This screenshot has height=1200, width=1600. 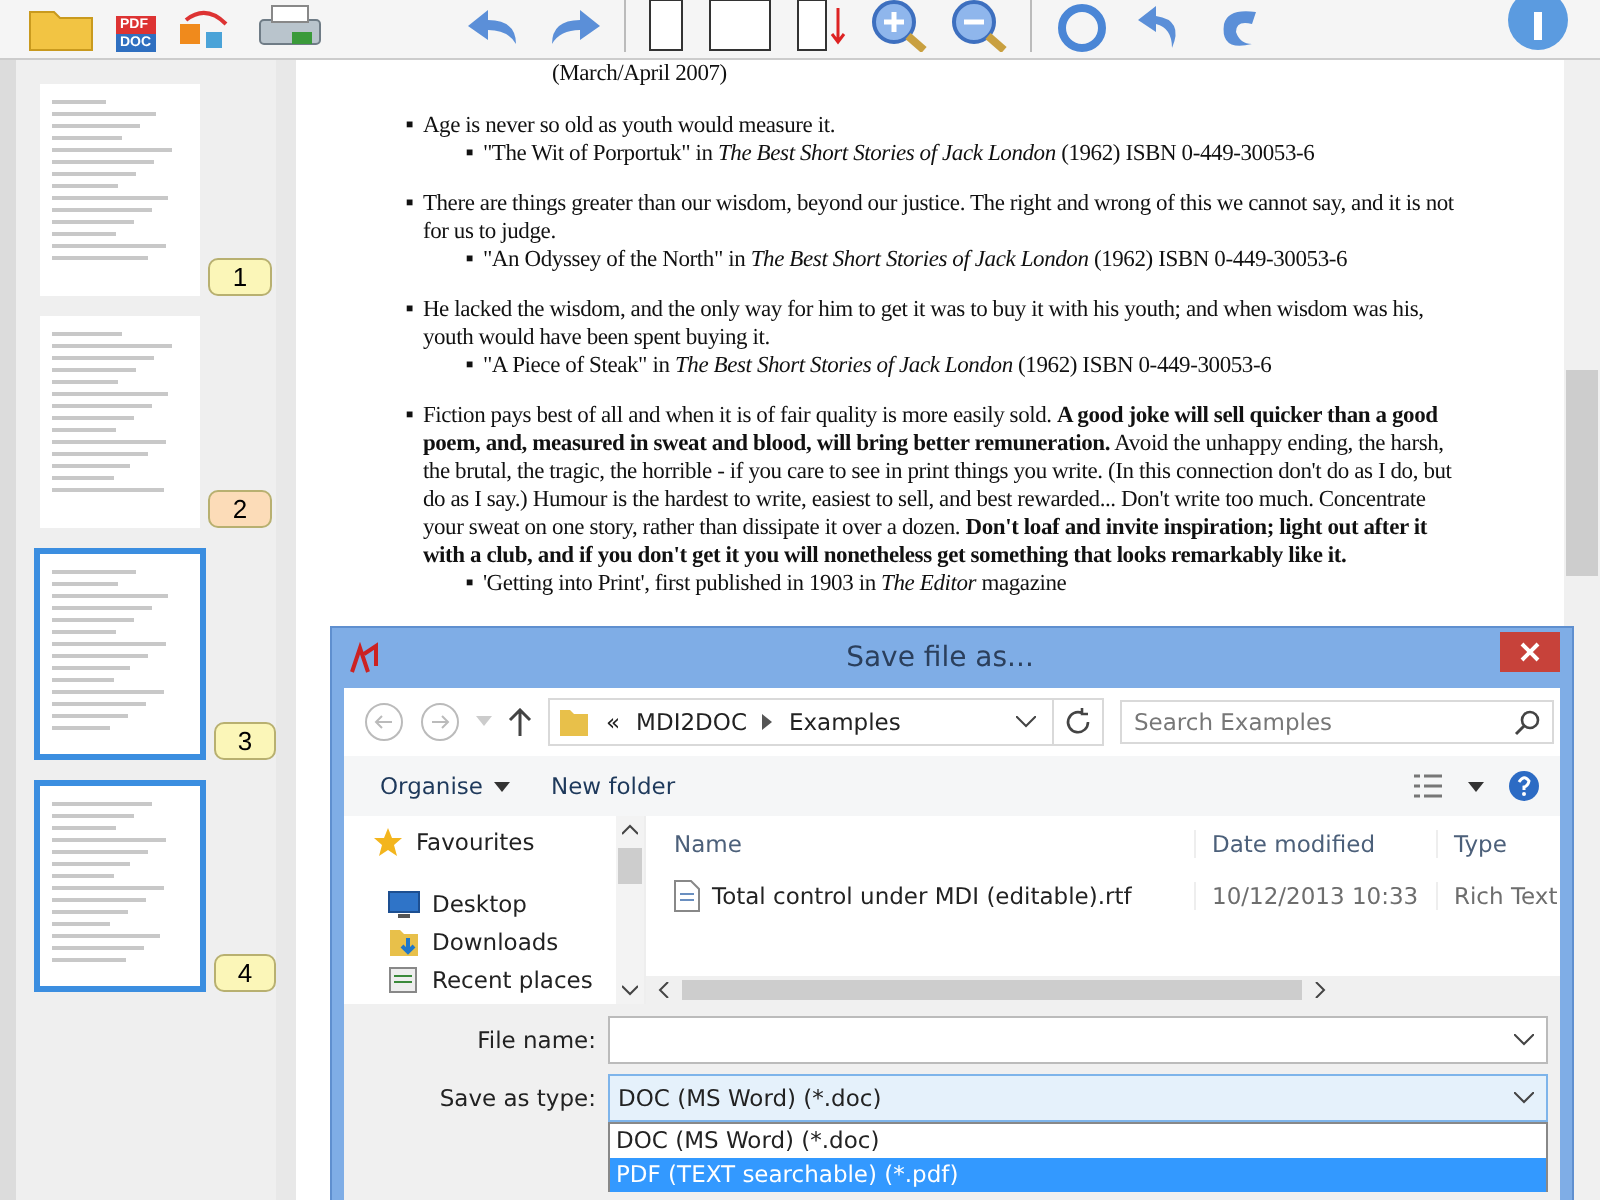 I want to click on chevron-right-icon, so click(x=1320, y=990).